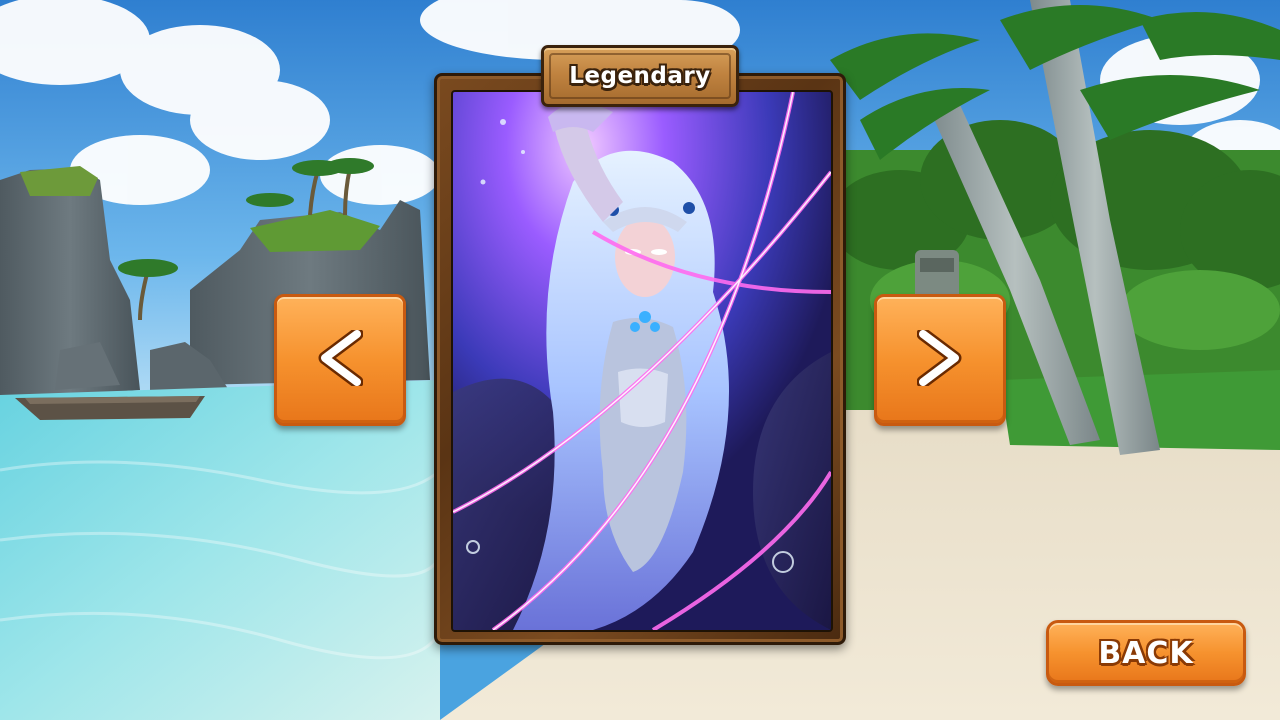  I want to click on rarity-plaque: Legendary, so click(640, 76).